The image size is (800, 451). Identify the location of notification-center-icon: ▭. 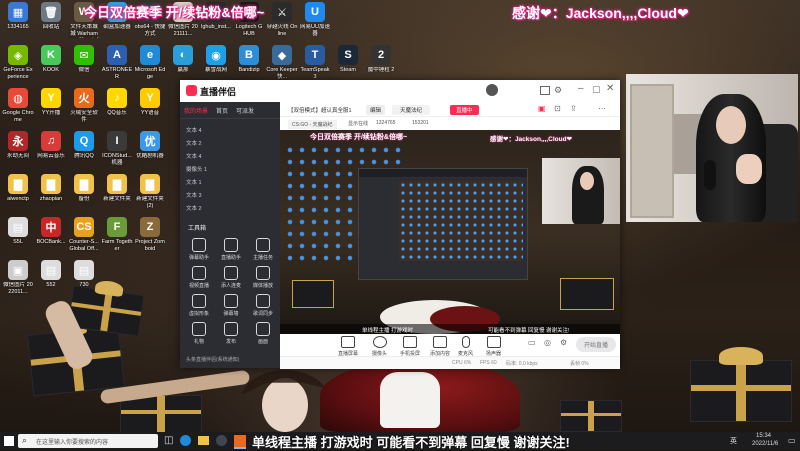
(792, 440).